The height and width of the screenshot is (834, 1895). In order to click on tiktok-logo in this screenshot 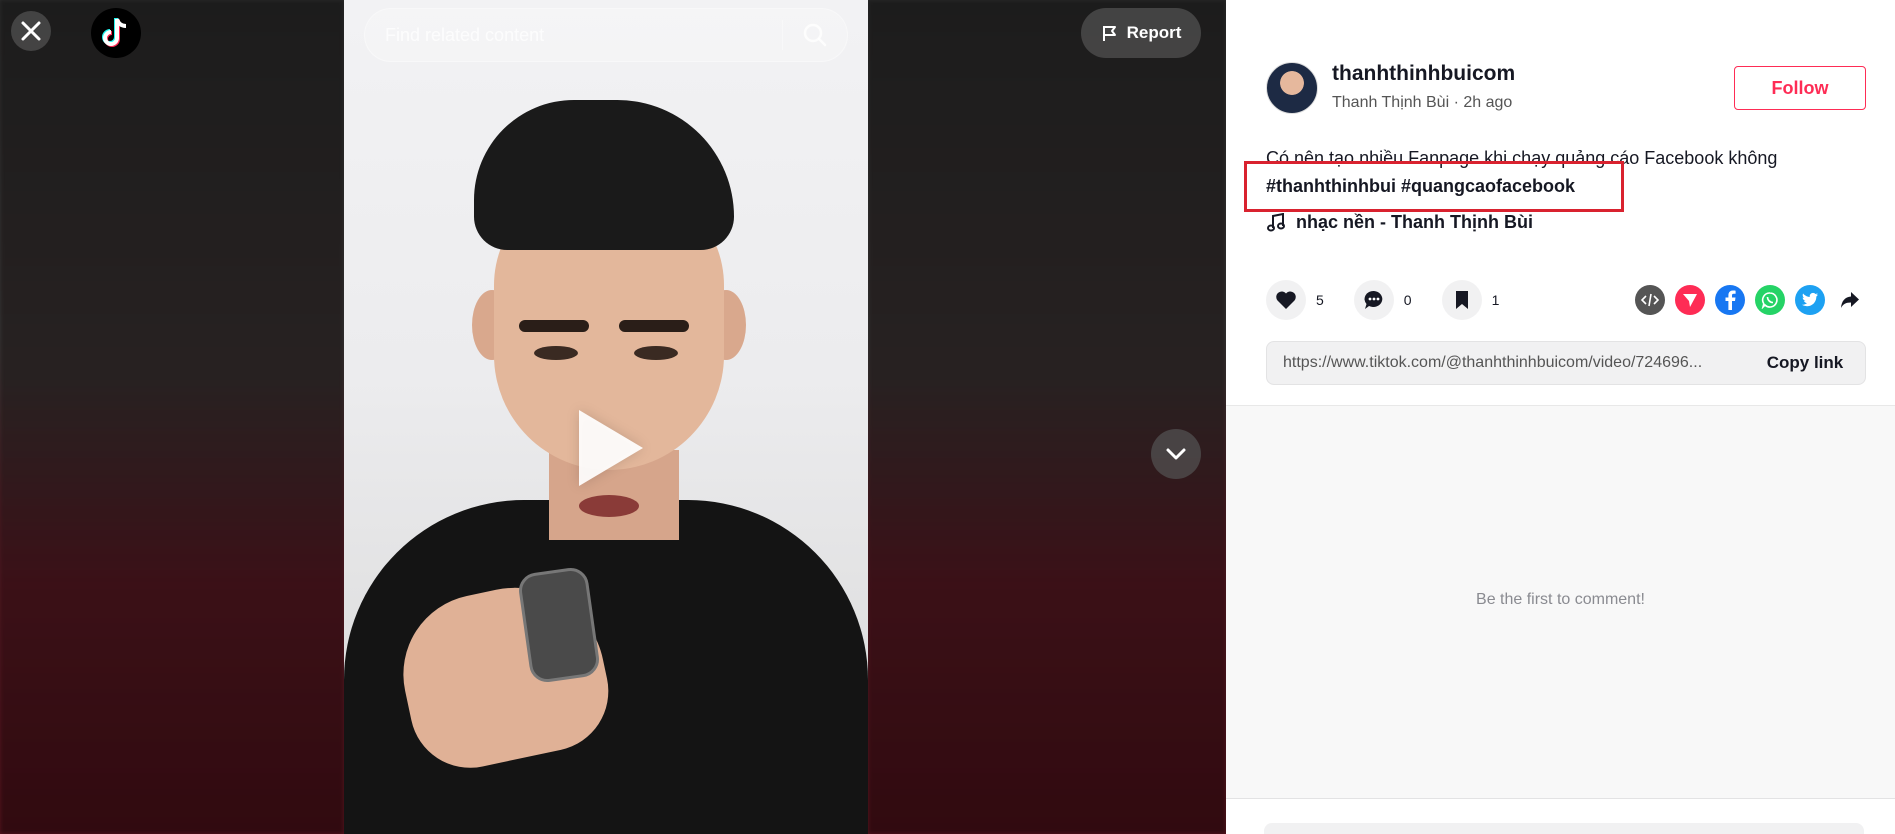, I will do `click(116, 33)`.